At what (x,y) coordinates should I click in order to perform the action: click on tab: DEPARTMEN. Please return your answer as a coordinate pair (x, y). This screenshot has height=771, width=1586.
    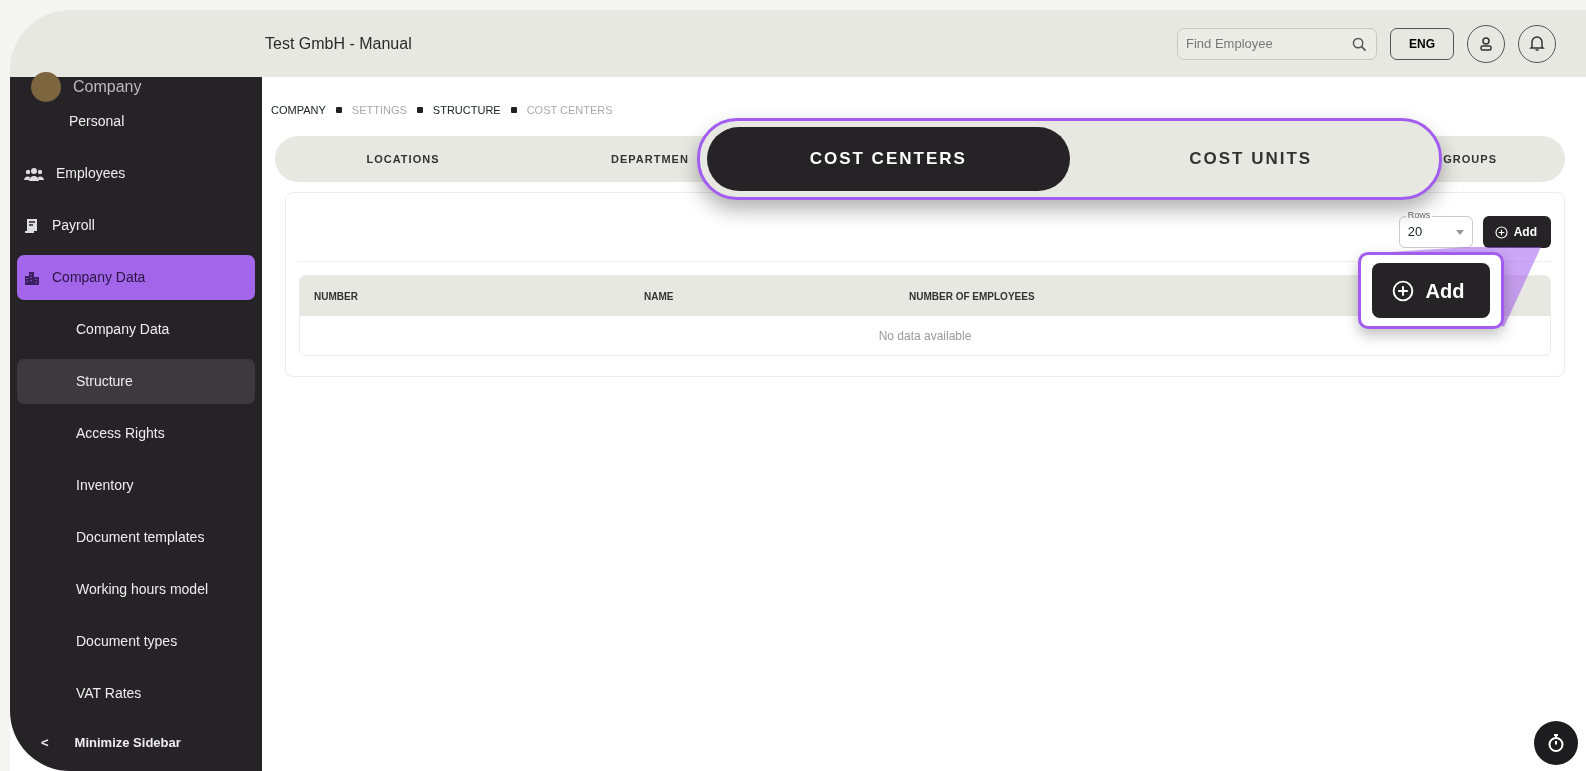
    Looking at the image, I should click on (650, 159).